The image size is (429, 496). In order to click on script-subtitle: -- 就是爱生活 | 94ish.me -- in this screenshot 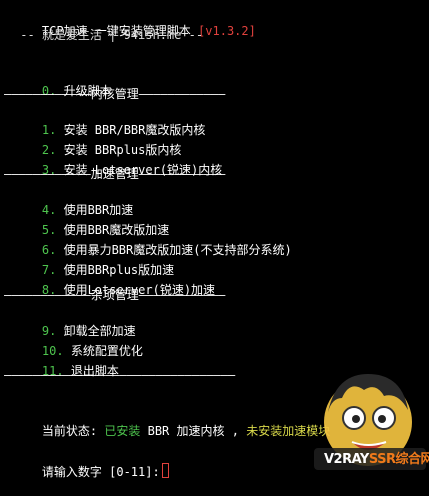, I will do `click(108, 35)`.